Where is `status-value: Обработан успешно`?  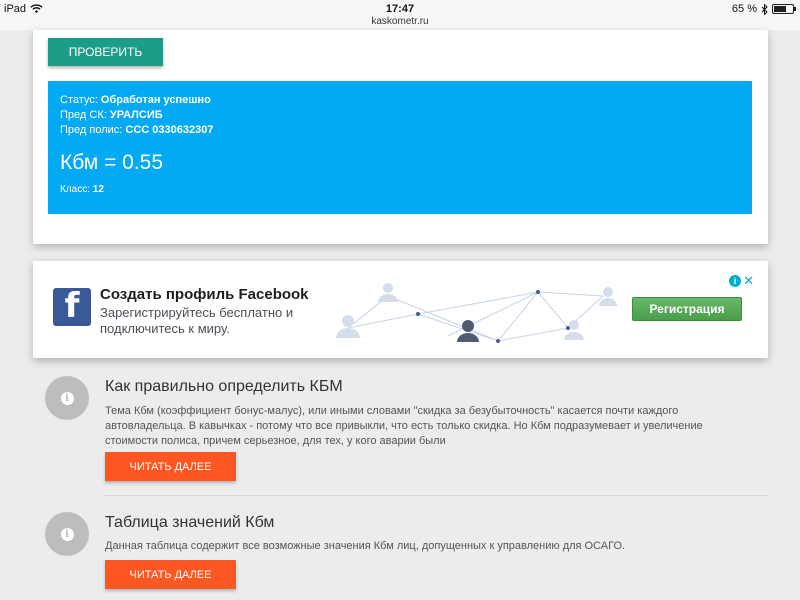 status-value: Обработан успешно is located at coordinates (155, 100).